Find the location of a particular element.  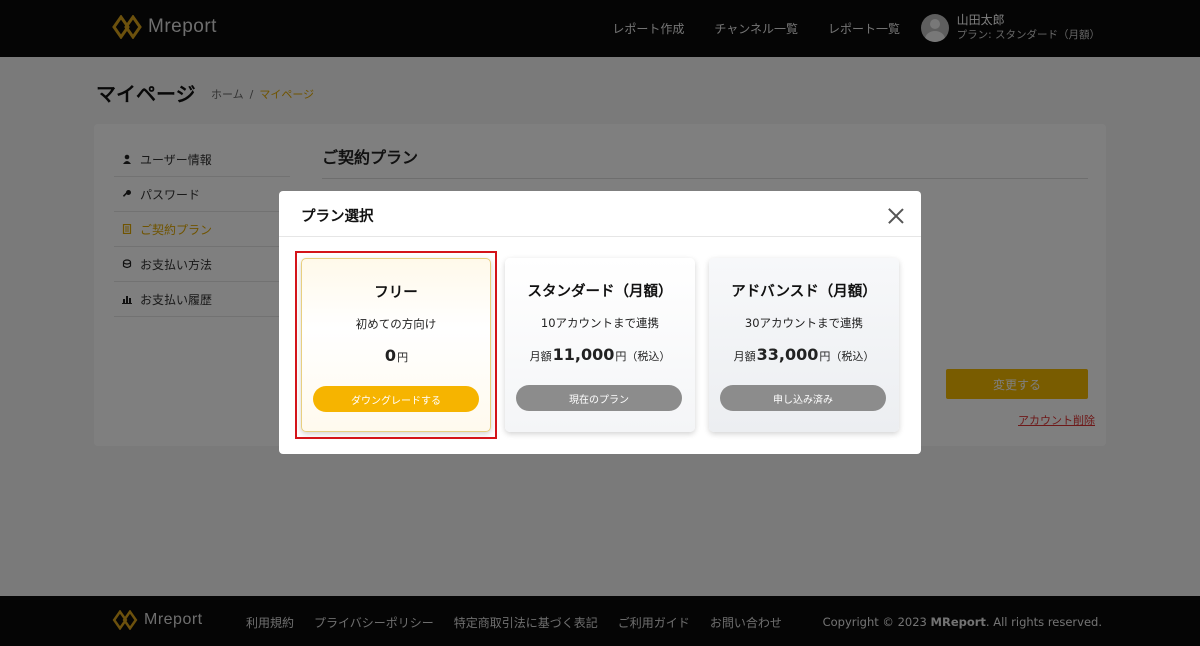

highlight-annotation-box is located at coordinates (396, 345).